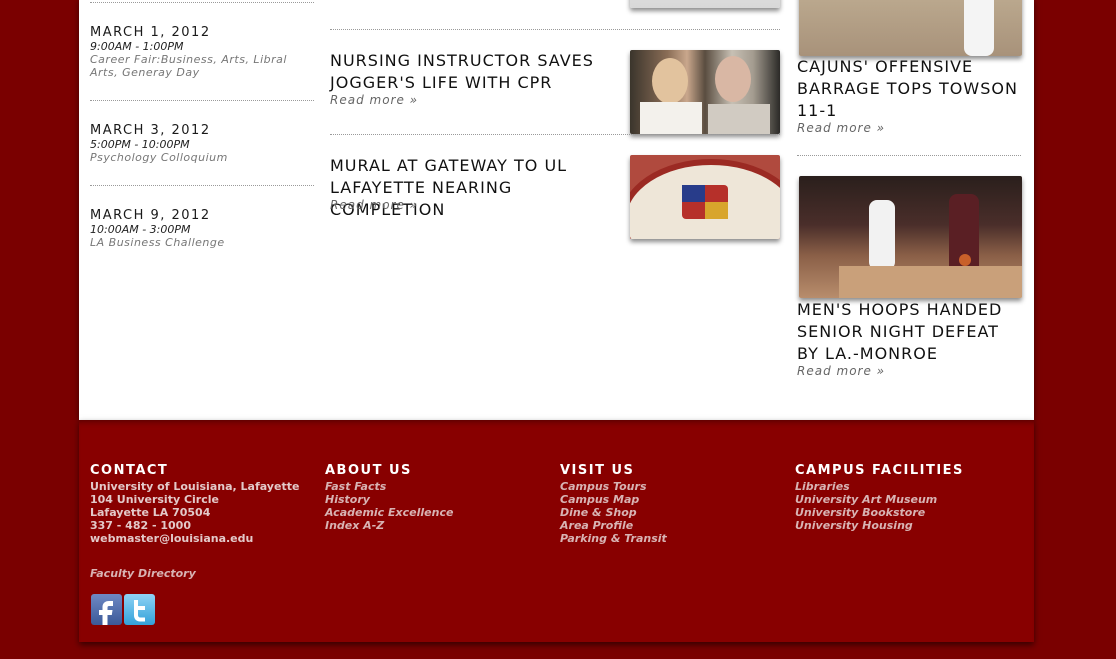 Image resolution: width=1116 pixels, height=659 pixels. I want to click on footer-link: University Housing, so click(907, 525).